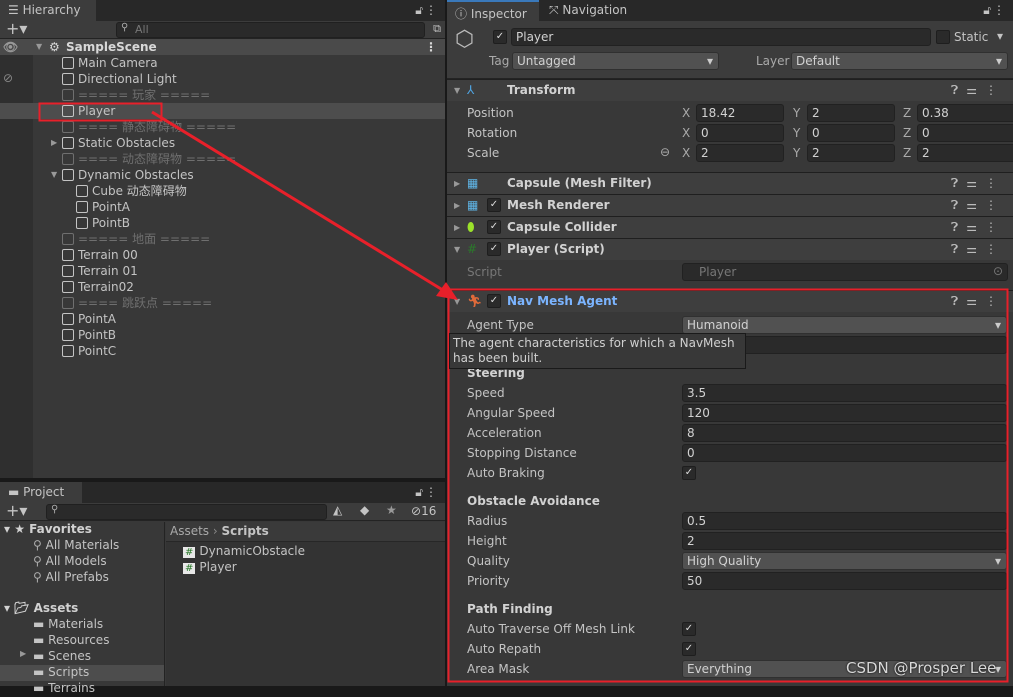 This screenshot has height=697, width=1013. Describe the element at coordinates (299, 202) in the screenshot. I see `annotation-arrow` at that location.